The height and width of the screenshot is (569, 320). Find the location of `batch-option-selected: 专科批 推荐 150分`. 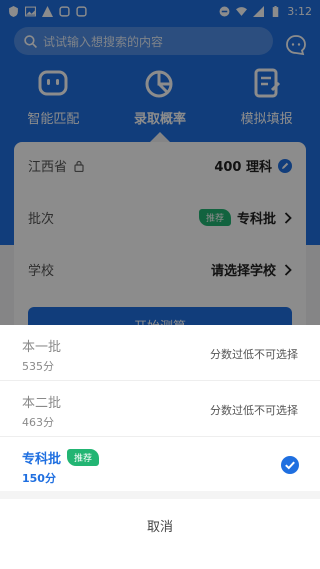

batch-option-selected: 专科批 推荐 150分 is located at coordinates (160, 465).